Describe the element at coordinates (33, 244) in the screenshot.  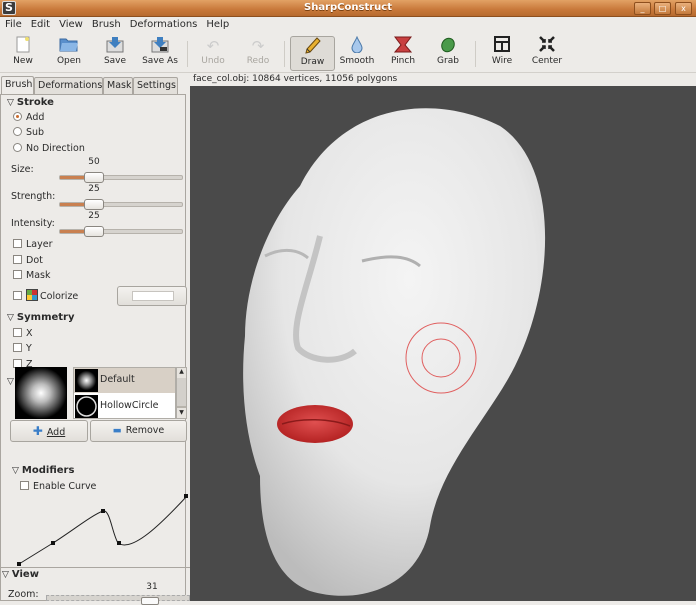
I see `layer-checkbox: Layer` at that location.